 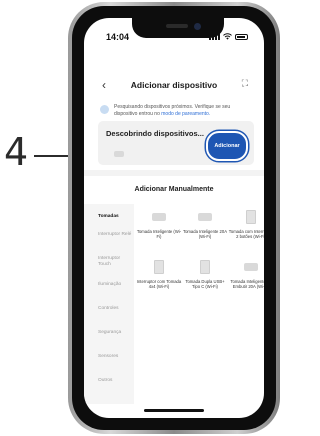 I want to click on usb-outlet-icon, so click(x=205, y=267).